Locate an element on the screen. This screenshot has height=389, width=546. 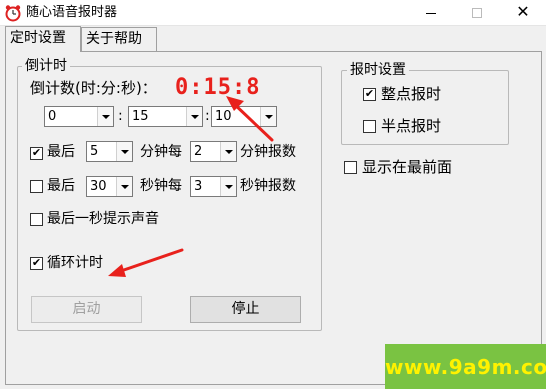
maximize-icon is located at coordinates (477, 13).